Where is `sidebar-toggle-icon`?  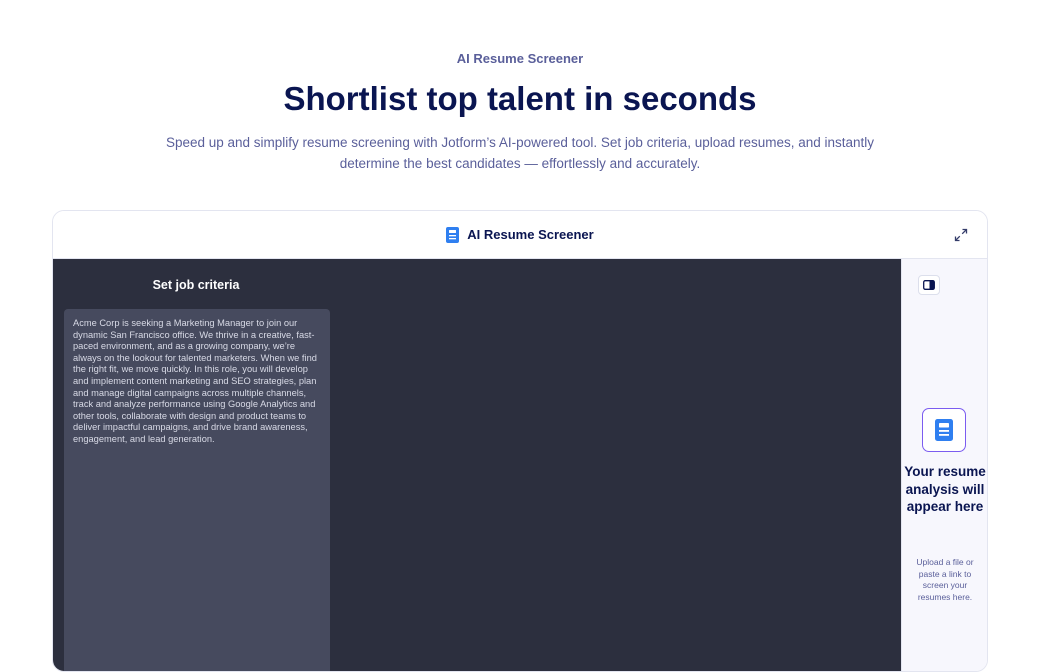
sidebar-toggle-icon is located at coordinates (929, 285).